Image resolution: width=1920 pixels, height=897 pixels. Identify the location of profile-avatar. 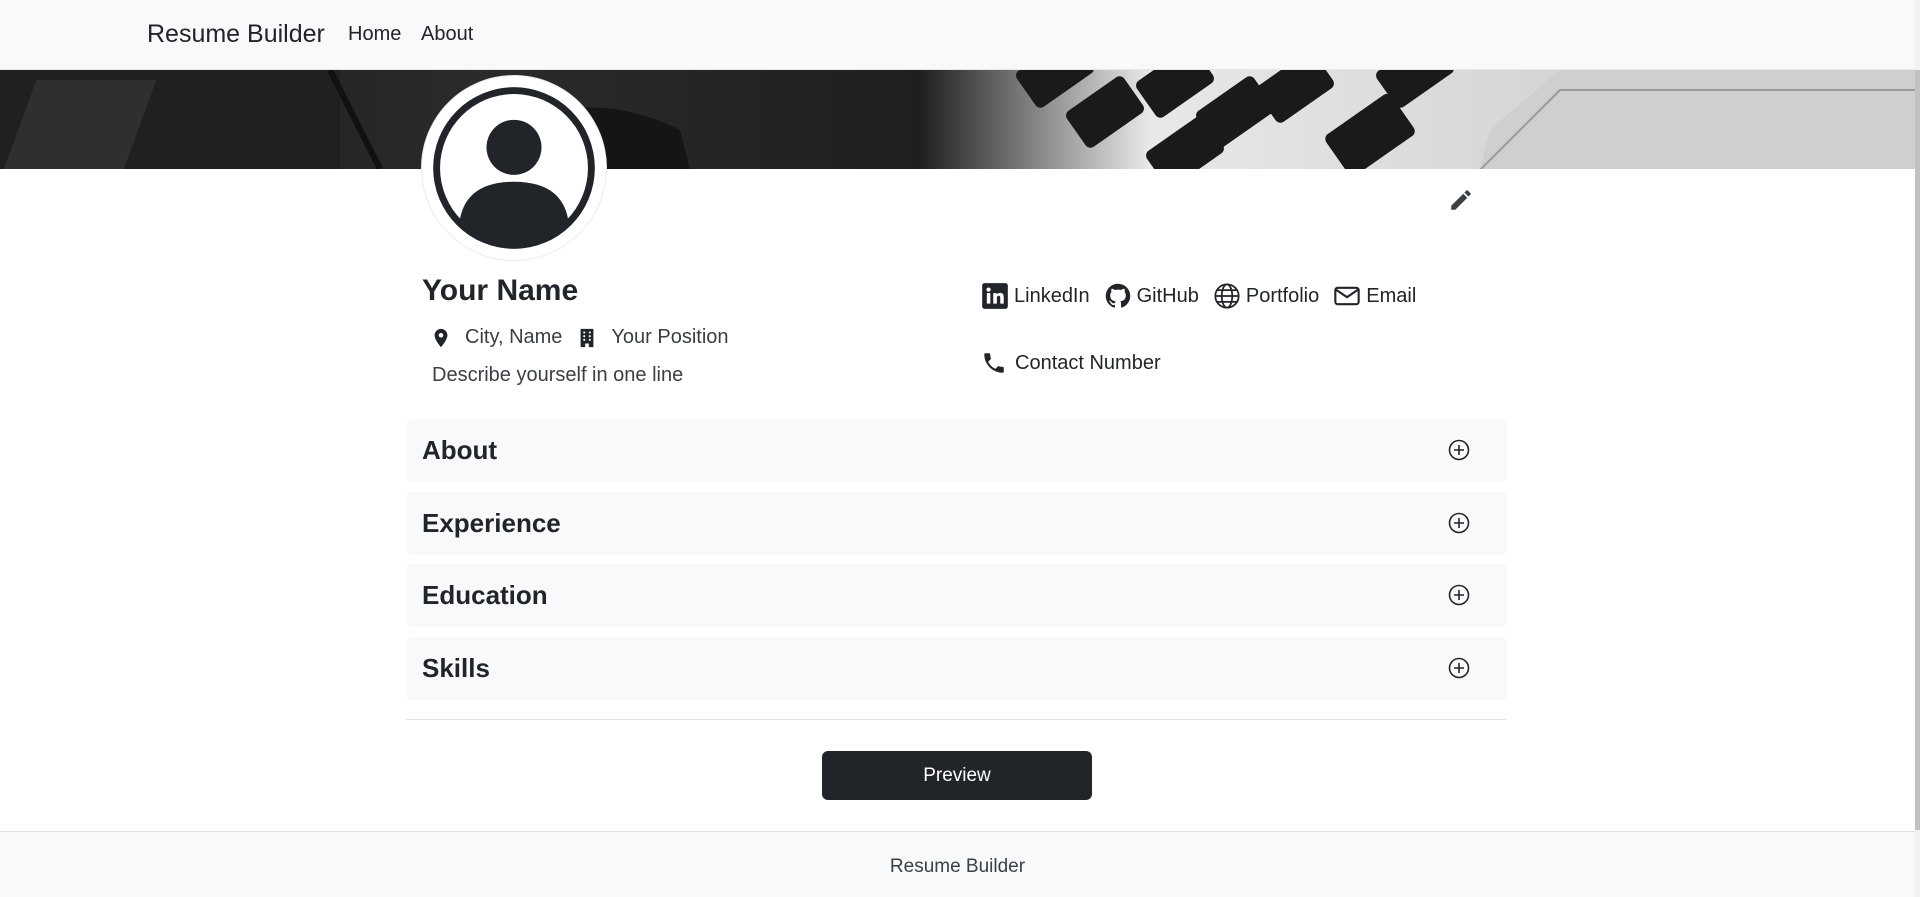
(514, 168).